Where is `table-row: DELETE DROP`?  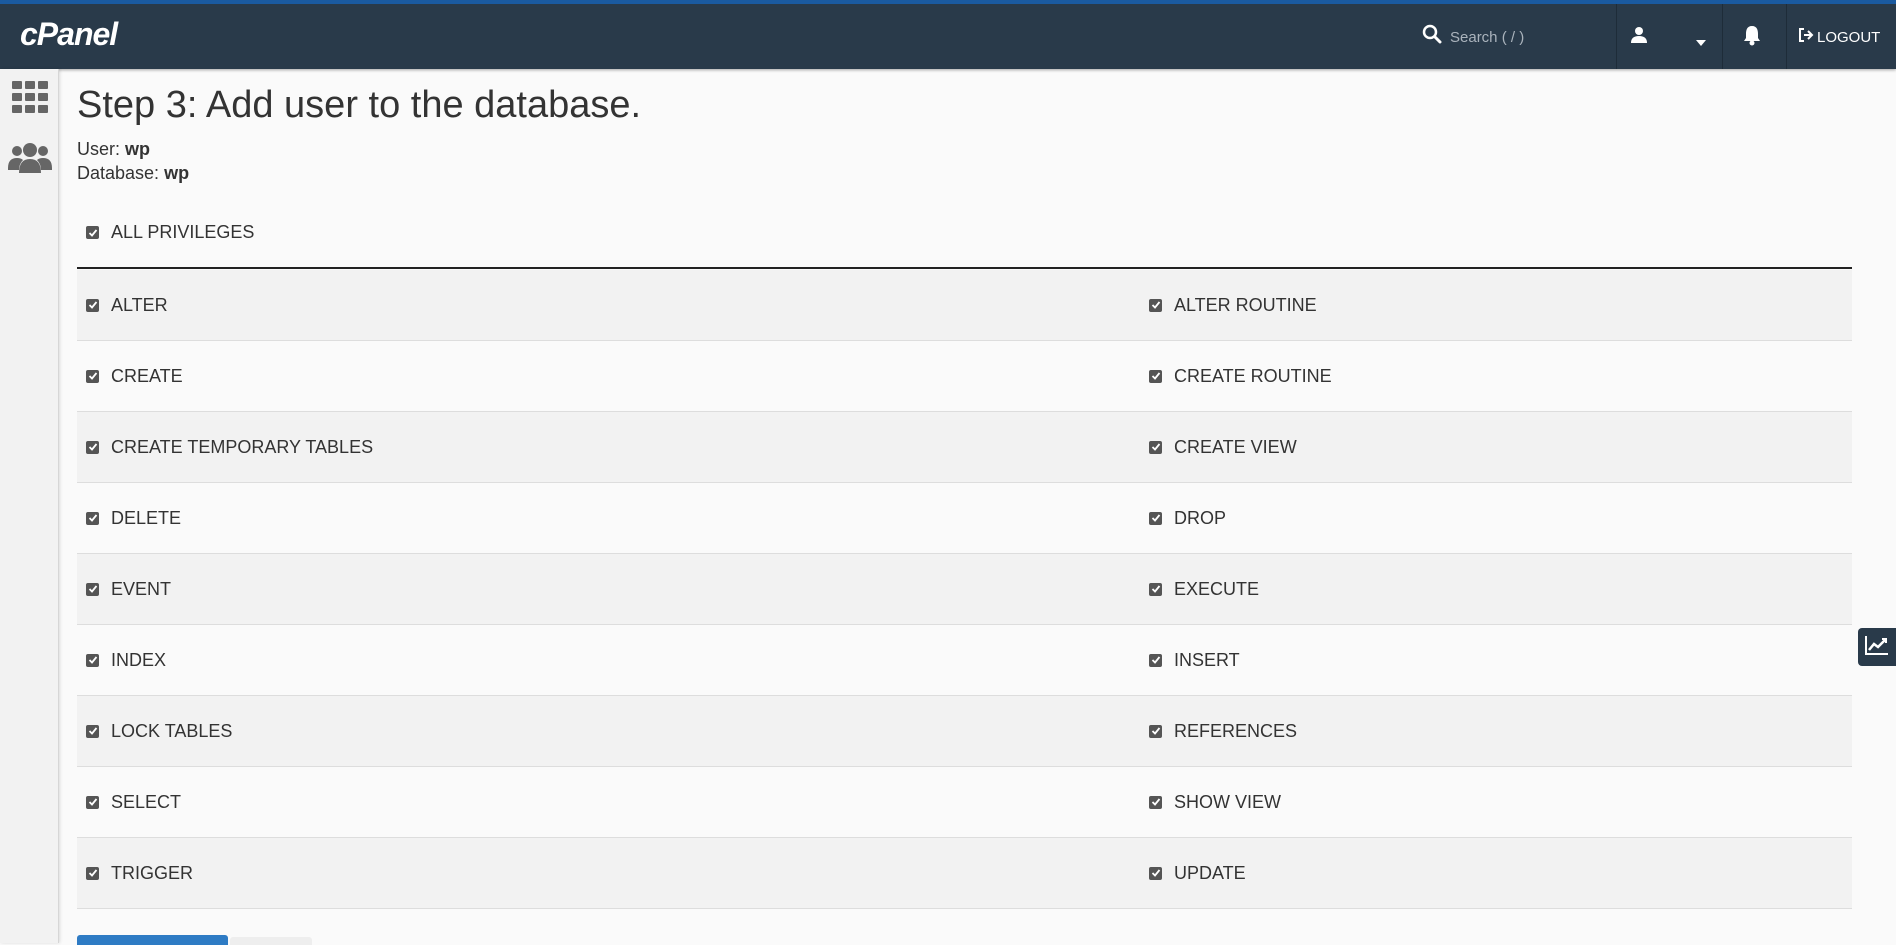
table-row: DELETE DROP is located at coordinates (964, 518).